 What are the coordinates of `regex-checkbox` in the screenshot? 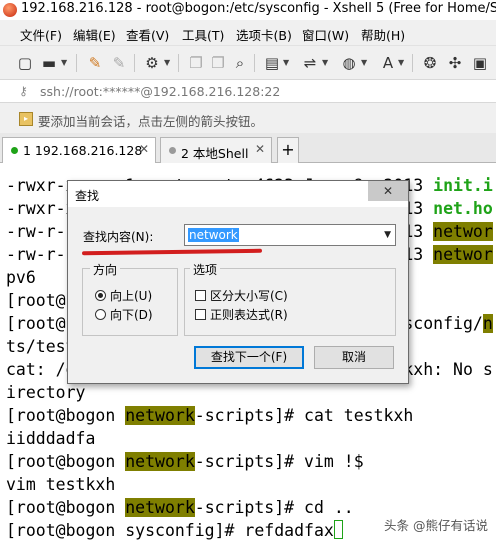 It's located at (200, 314).